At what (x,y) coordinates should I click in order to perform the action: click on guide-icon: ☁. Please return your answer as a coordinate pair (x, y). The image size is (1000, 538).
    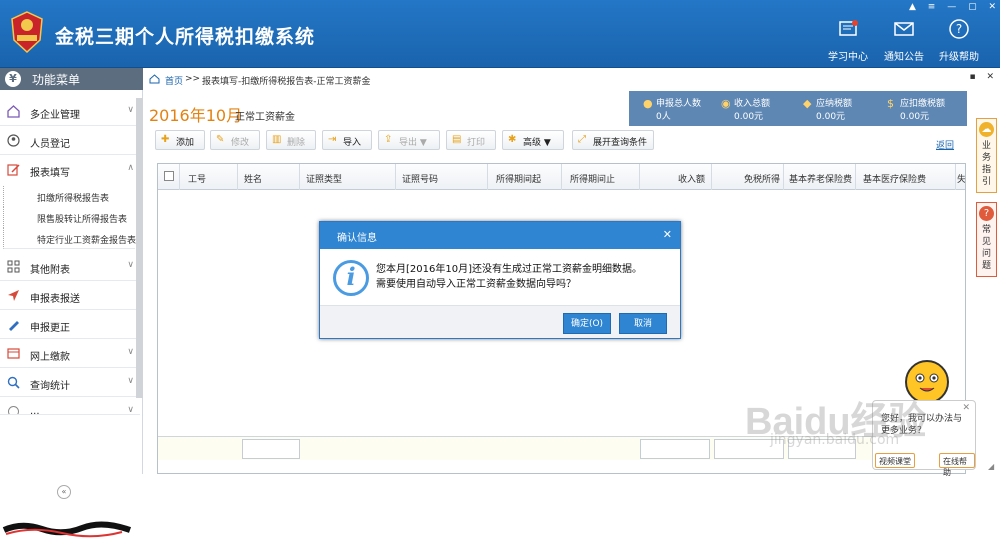
    Looking at the image, I should click on (986, 129).